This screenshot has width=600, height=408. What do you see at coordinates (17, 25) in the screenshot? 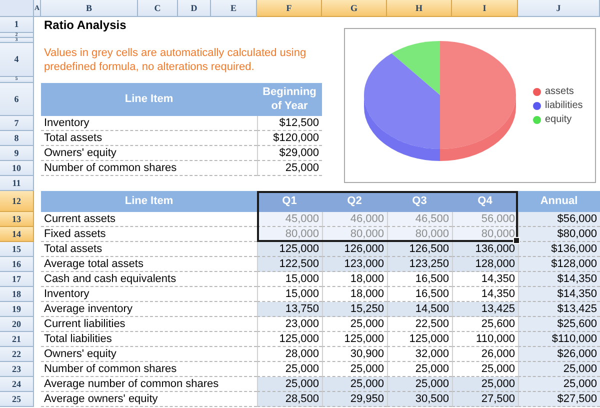
I see `row-header: 1` at bounding box center [17, 25].